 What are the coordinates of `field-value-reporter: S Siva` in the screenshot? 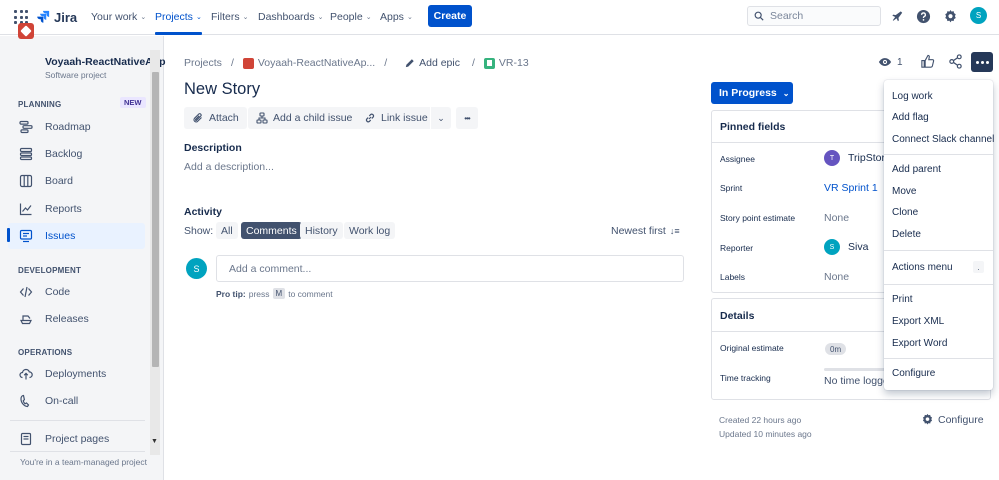 It's located at (846, 247).